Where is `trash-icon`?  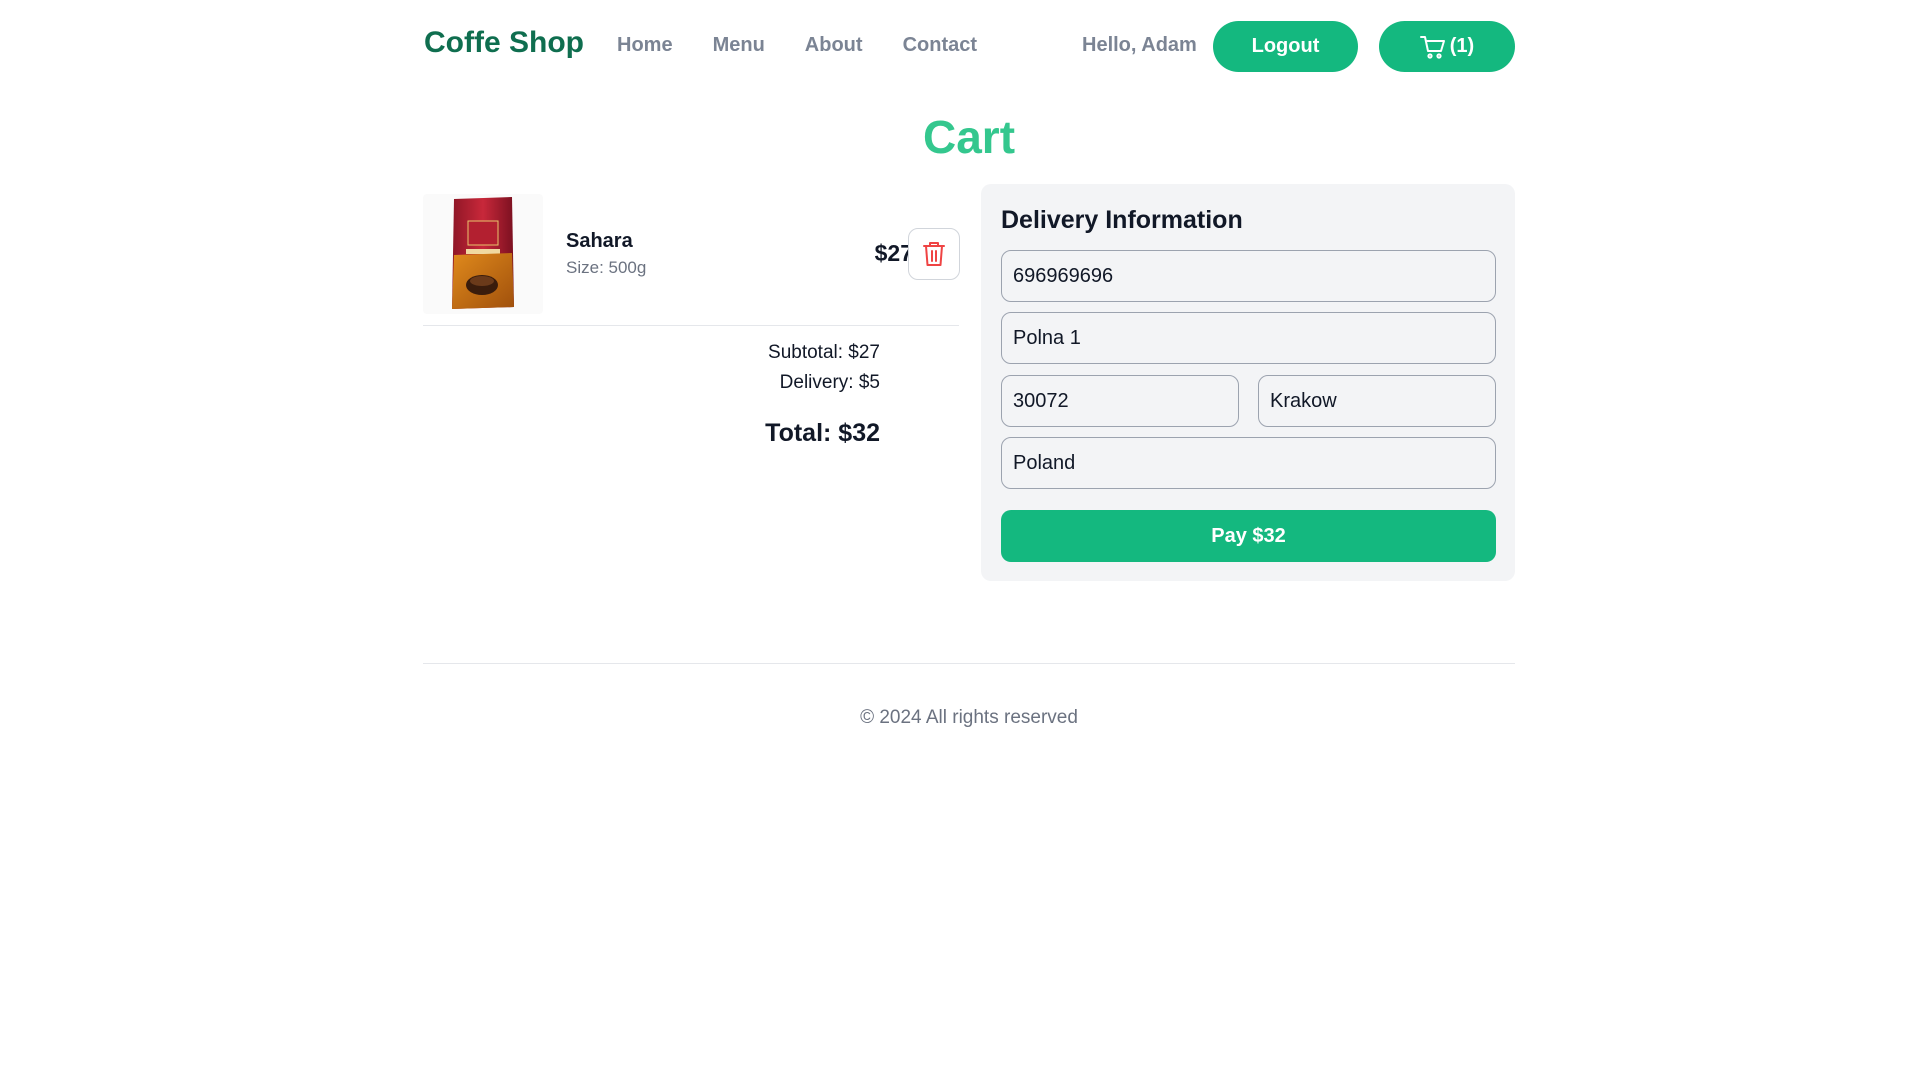 trash-icon is located at coordinates (934, 254).